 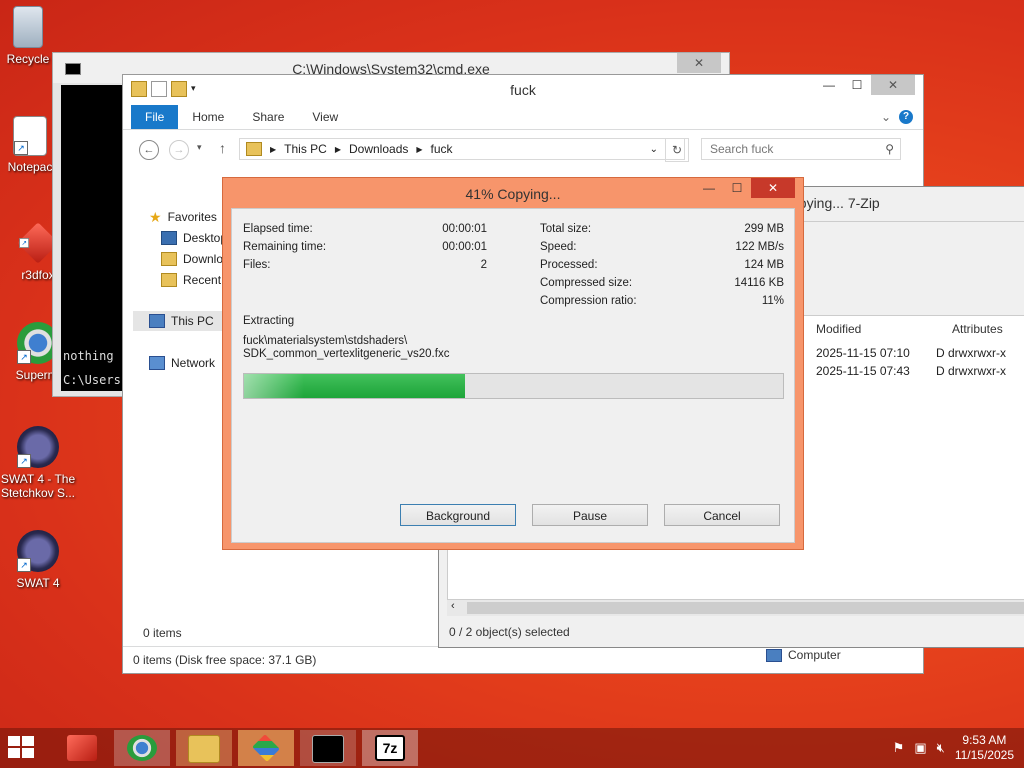 What do you see at coordinates (953, 748) in the screenshot?
I see `system-tray: ⚑ ▣ 🔇︎ 9:53 AM 11/15/2025` at bounding box center [953, 748].